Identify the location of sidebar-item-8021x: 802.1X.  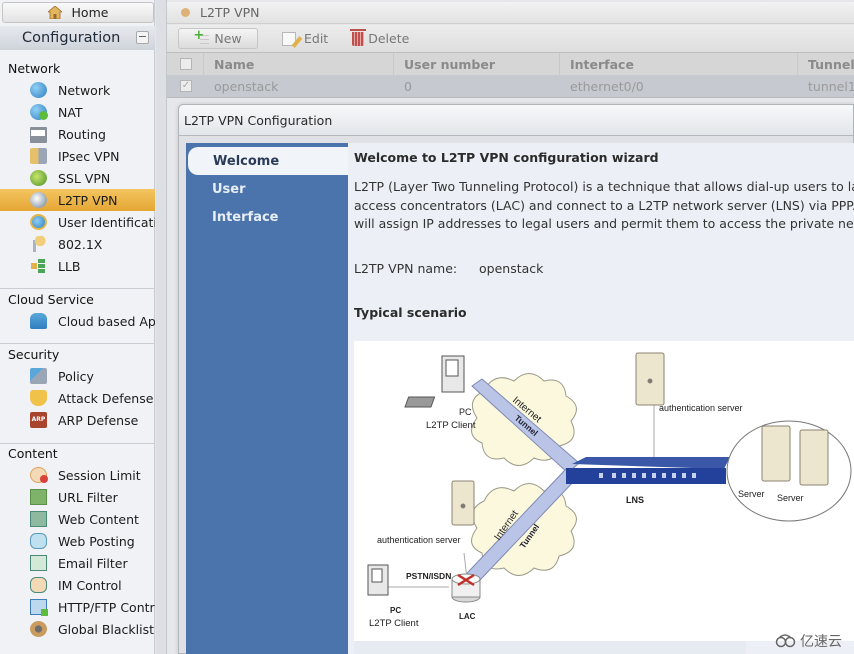
(77, 244).